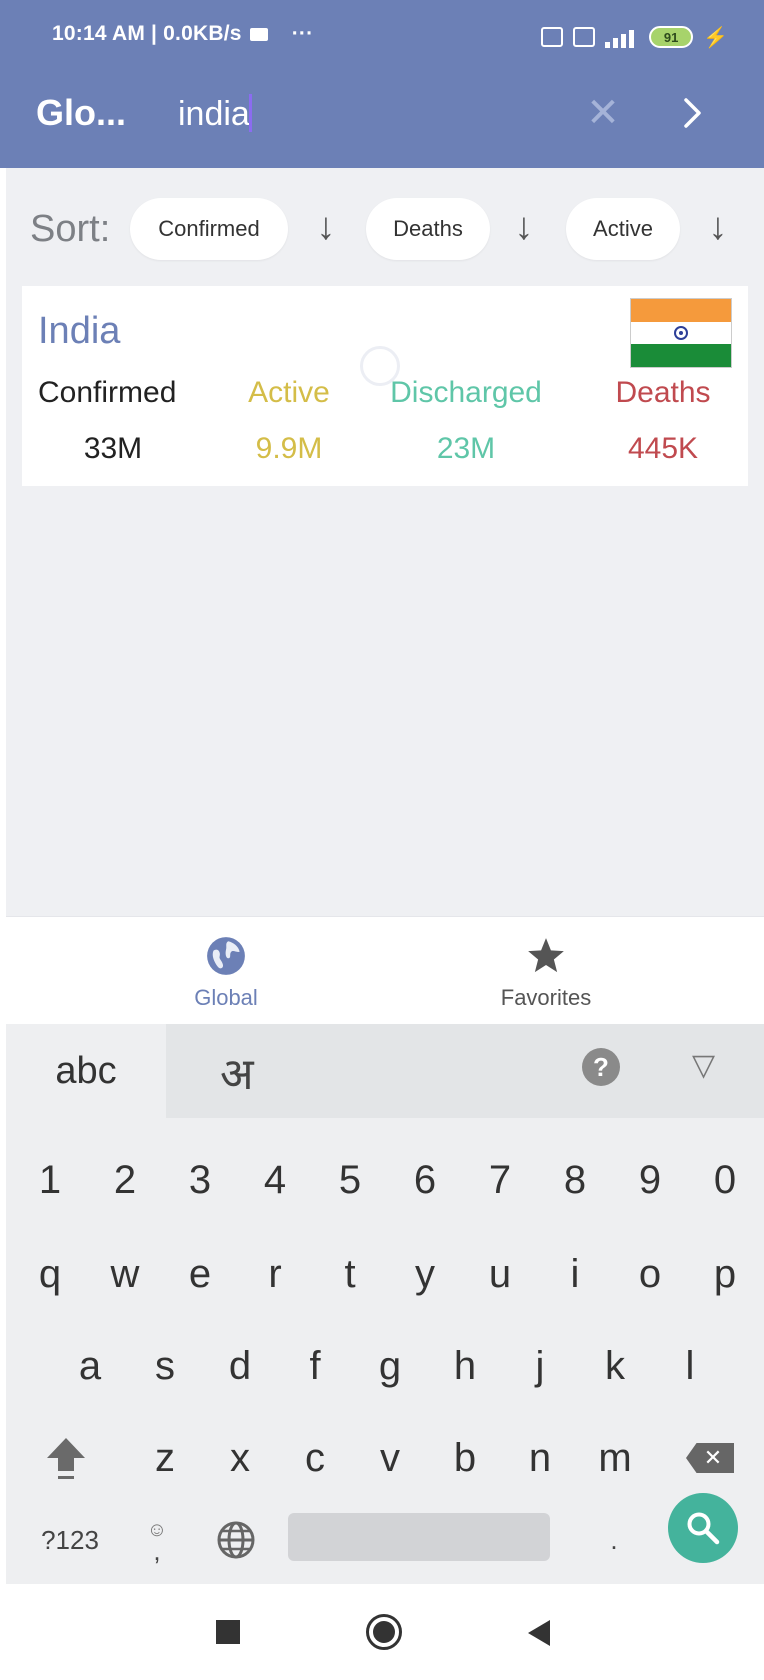 The image size is (764, 1680). I want to click on nav-label-favorites: Favorites, so click(546, 997).